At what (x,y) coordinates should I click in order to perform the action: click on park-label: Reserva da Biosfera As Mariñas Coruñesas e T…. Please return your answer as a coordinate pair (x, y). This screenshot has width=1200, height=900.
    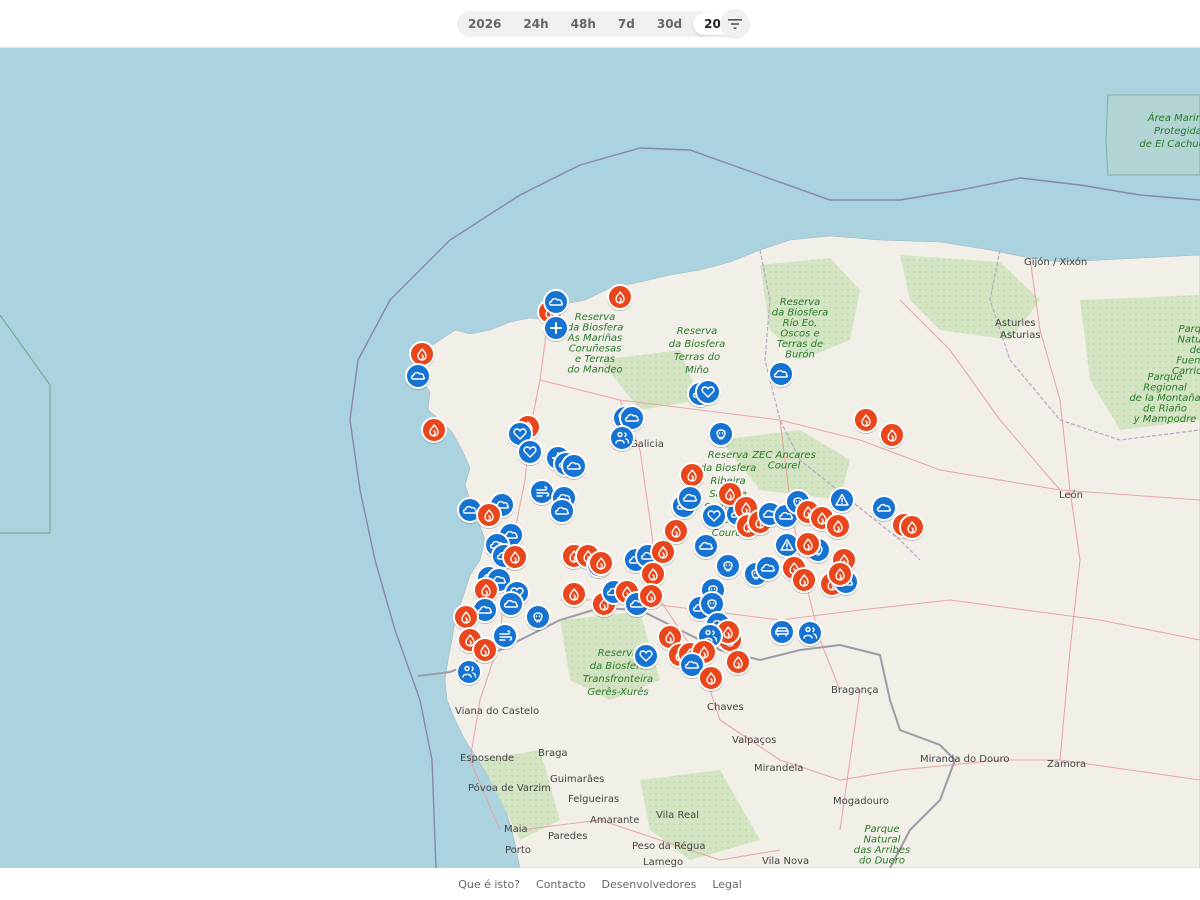
    Looking at the image, I should click on (595, 344).